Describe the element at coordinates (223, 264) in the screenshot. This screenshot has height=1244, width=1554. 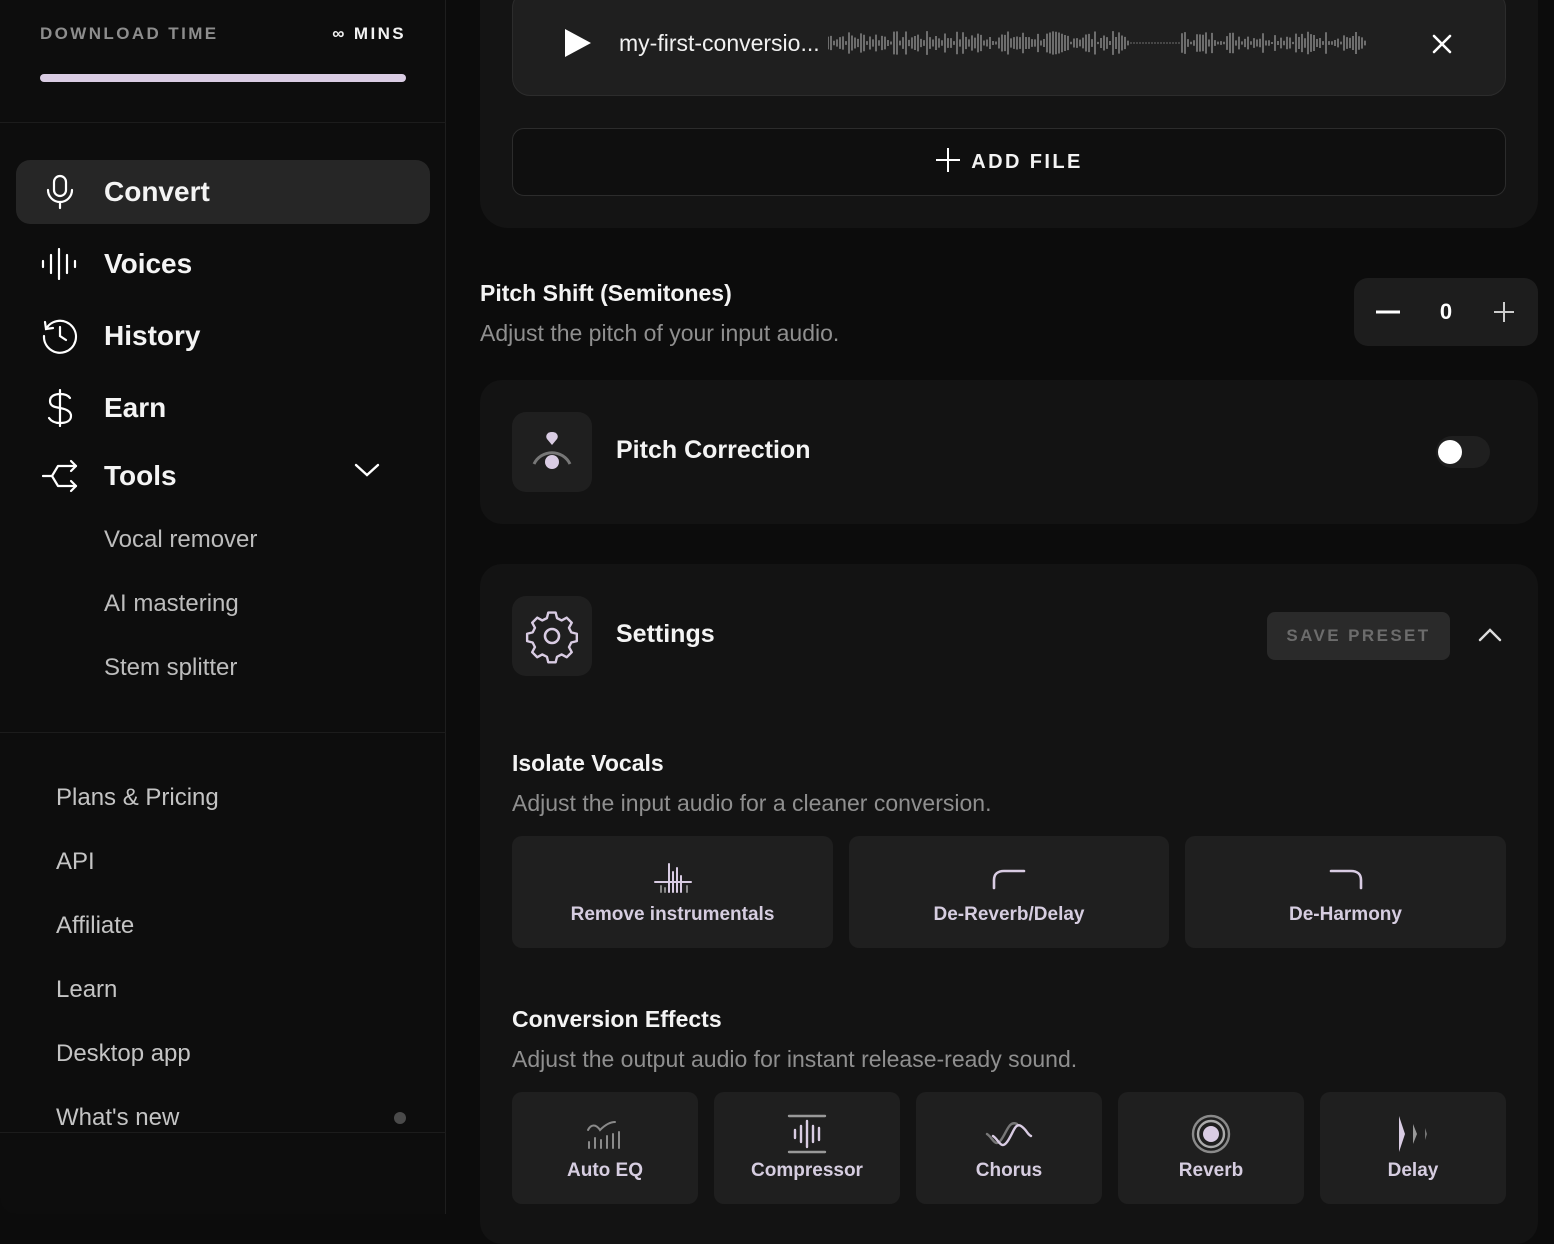
I see `nav-item-voices: Voices` at that location.